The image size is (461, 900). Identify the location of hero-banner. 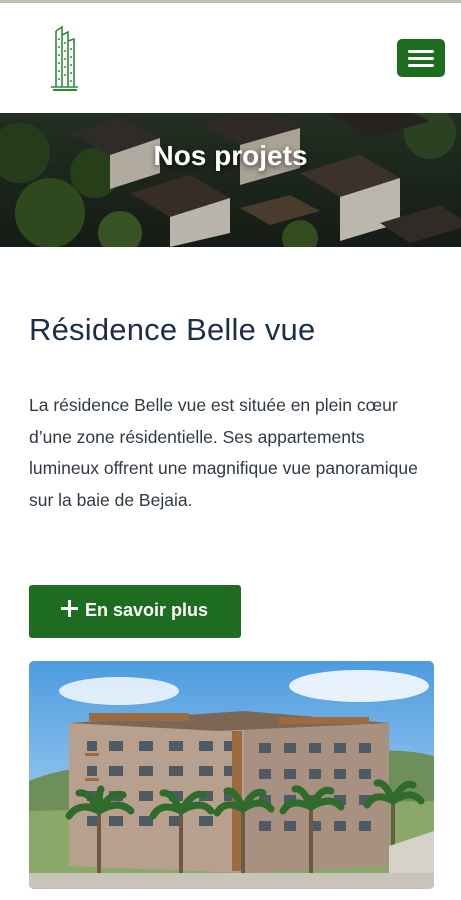
(230, 180).